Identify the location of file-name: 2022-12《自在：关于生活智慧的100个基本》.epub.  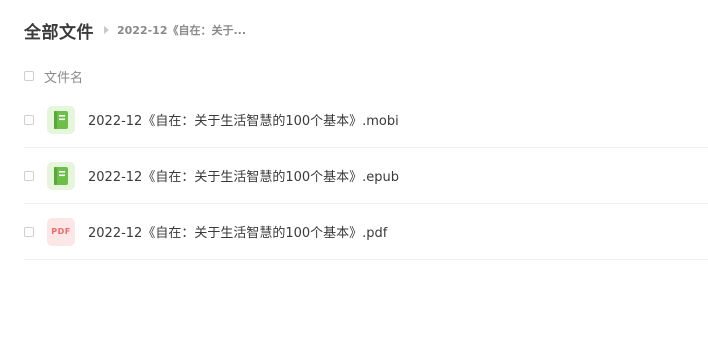
(243, 175).